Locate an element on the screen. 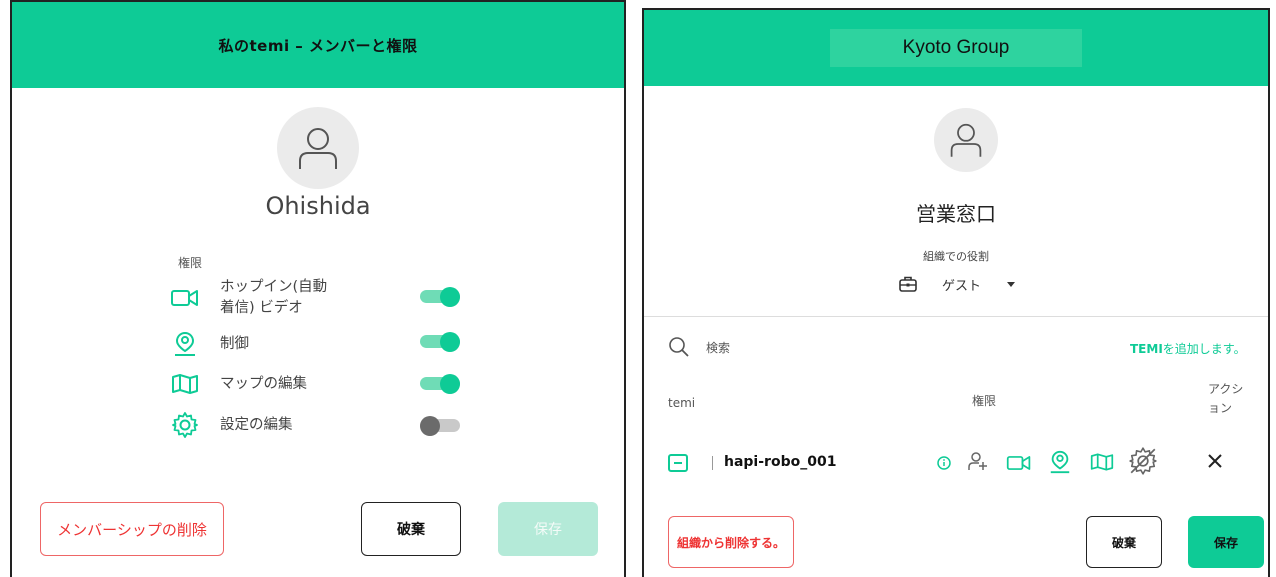 The height and width of the screenshot is (577, 1276). delete-membership-button: メンバーシップの削除 is located at coordinates (132, 529).